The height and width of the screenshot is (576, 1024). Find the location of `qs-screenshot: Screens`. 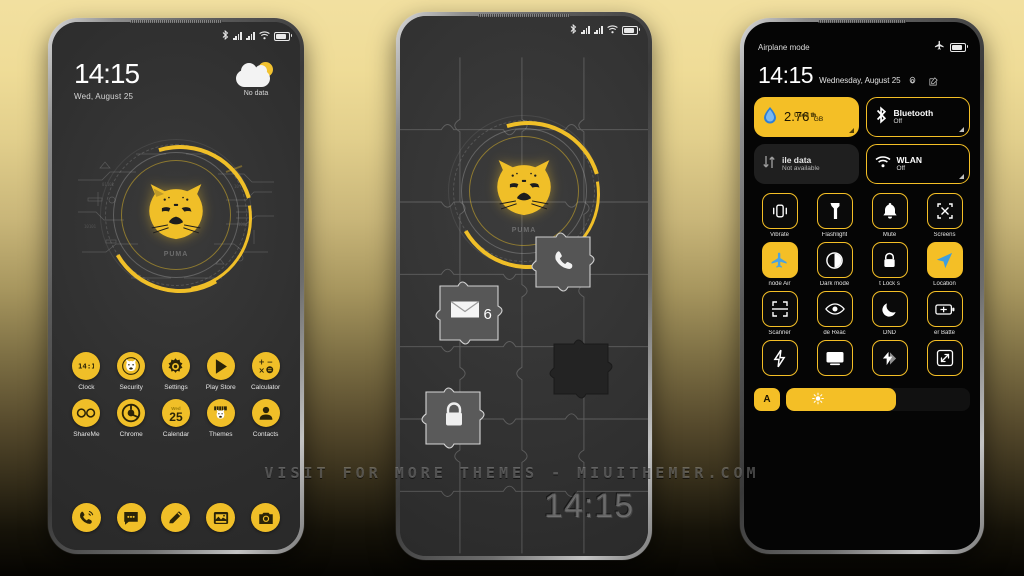

qs-screenshot: Screens is located at coordinates (944, 215).